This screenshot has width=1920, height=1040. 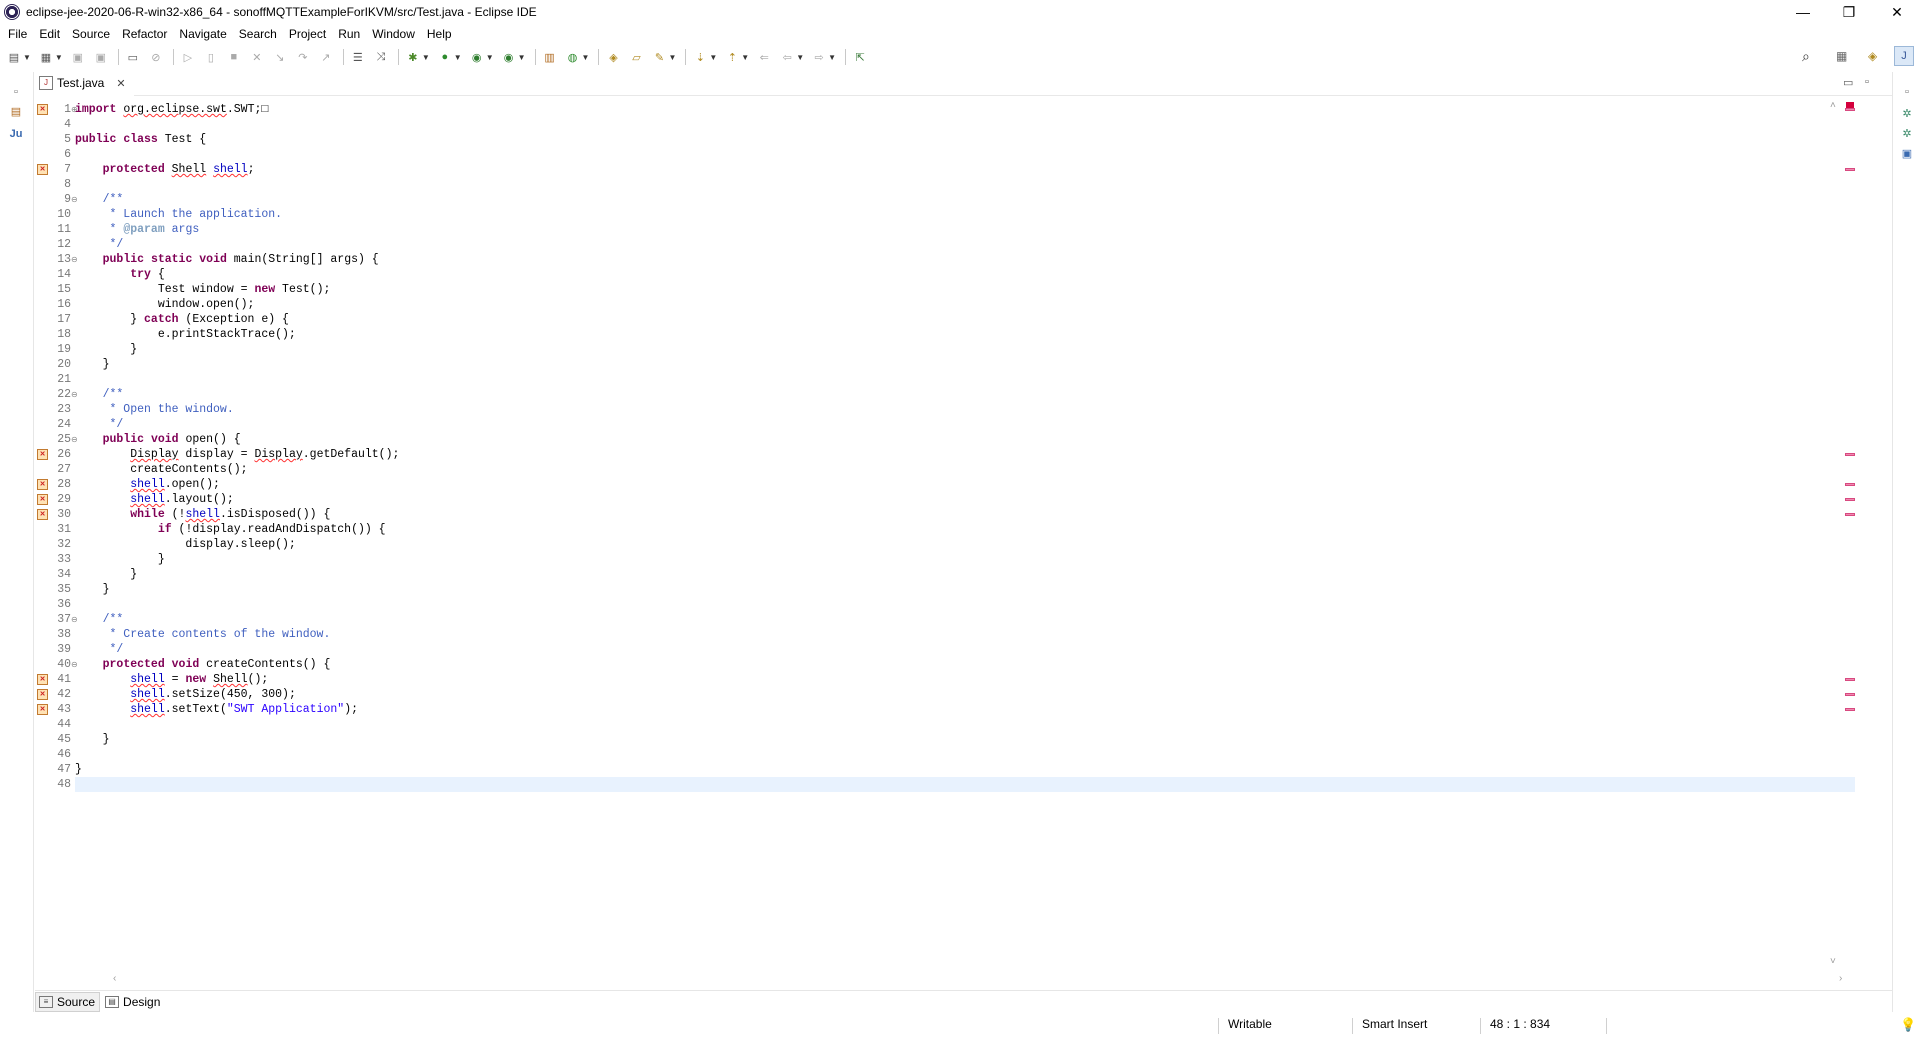 What do you see at coordinates (1833, 105) in the screenshot?
I see `scroll-up-icon: ˄` at bounding box center [1833, 105].